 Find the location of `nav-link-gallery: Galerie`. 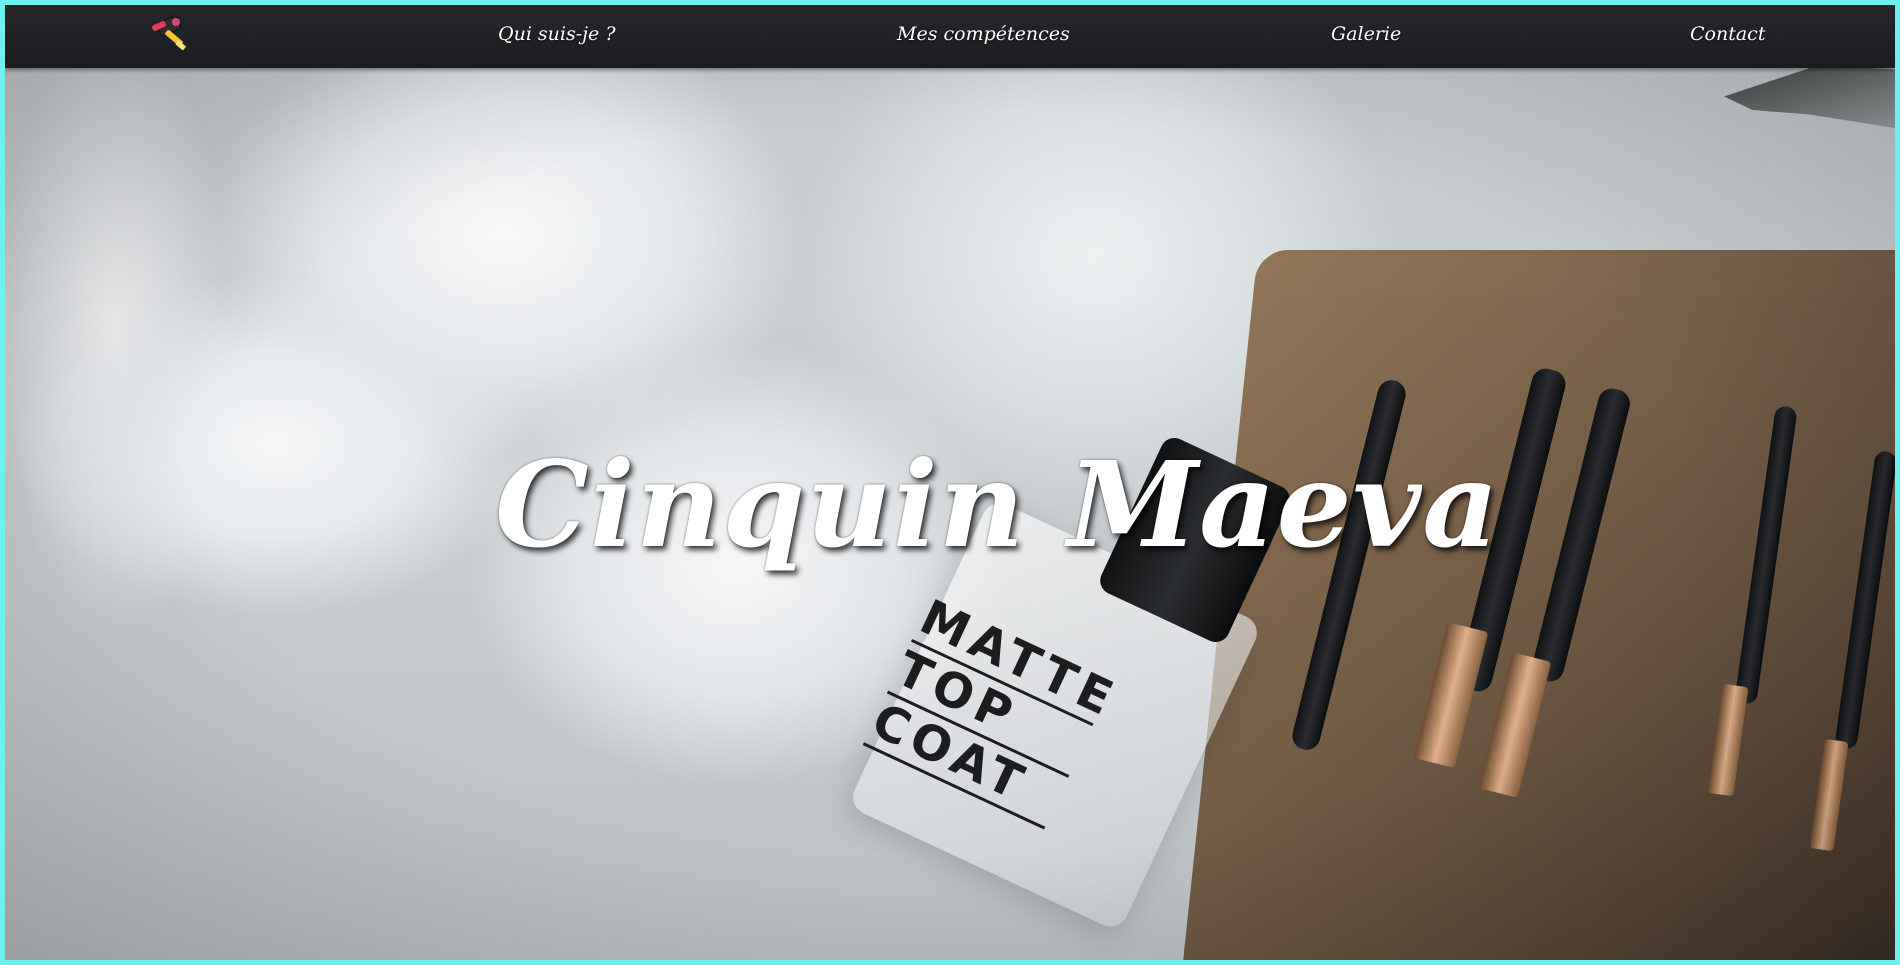

nav-link-gallery: Galerie is located at coordinates (1366, 34).